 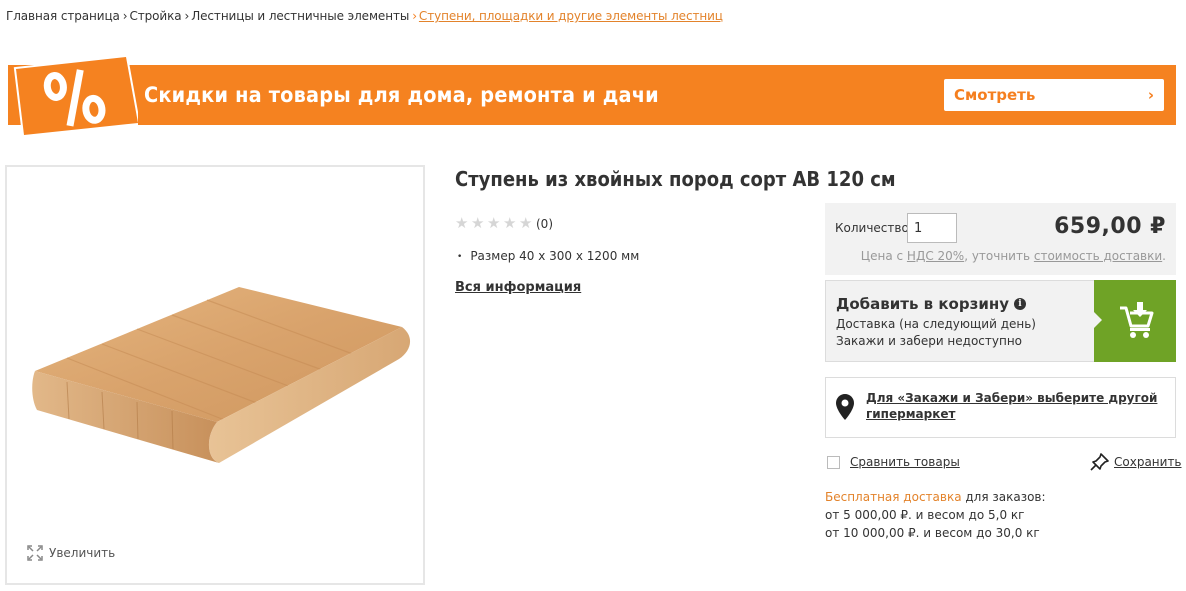 I want to click on vat-link: НДС 20%, so click(x=935, y=256).